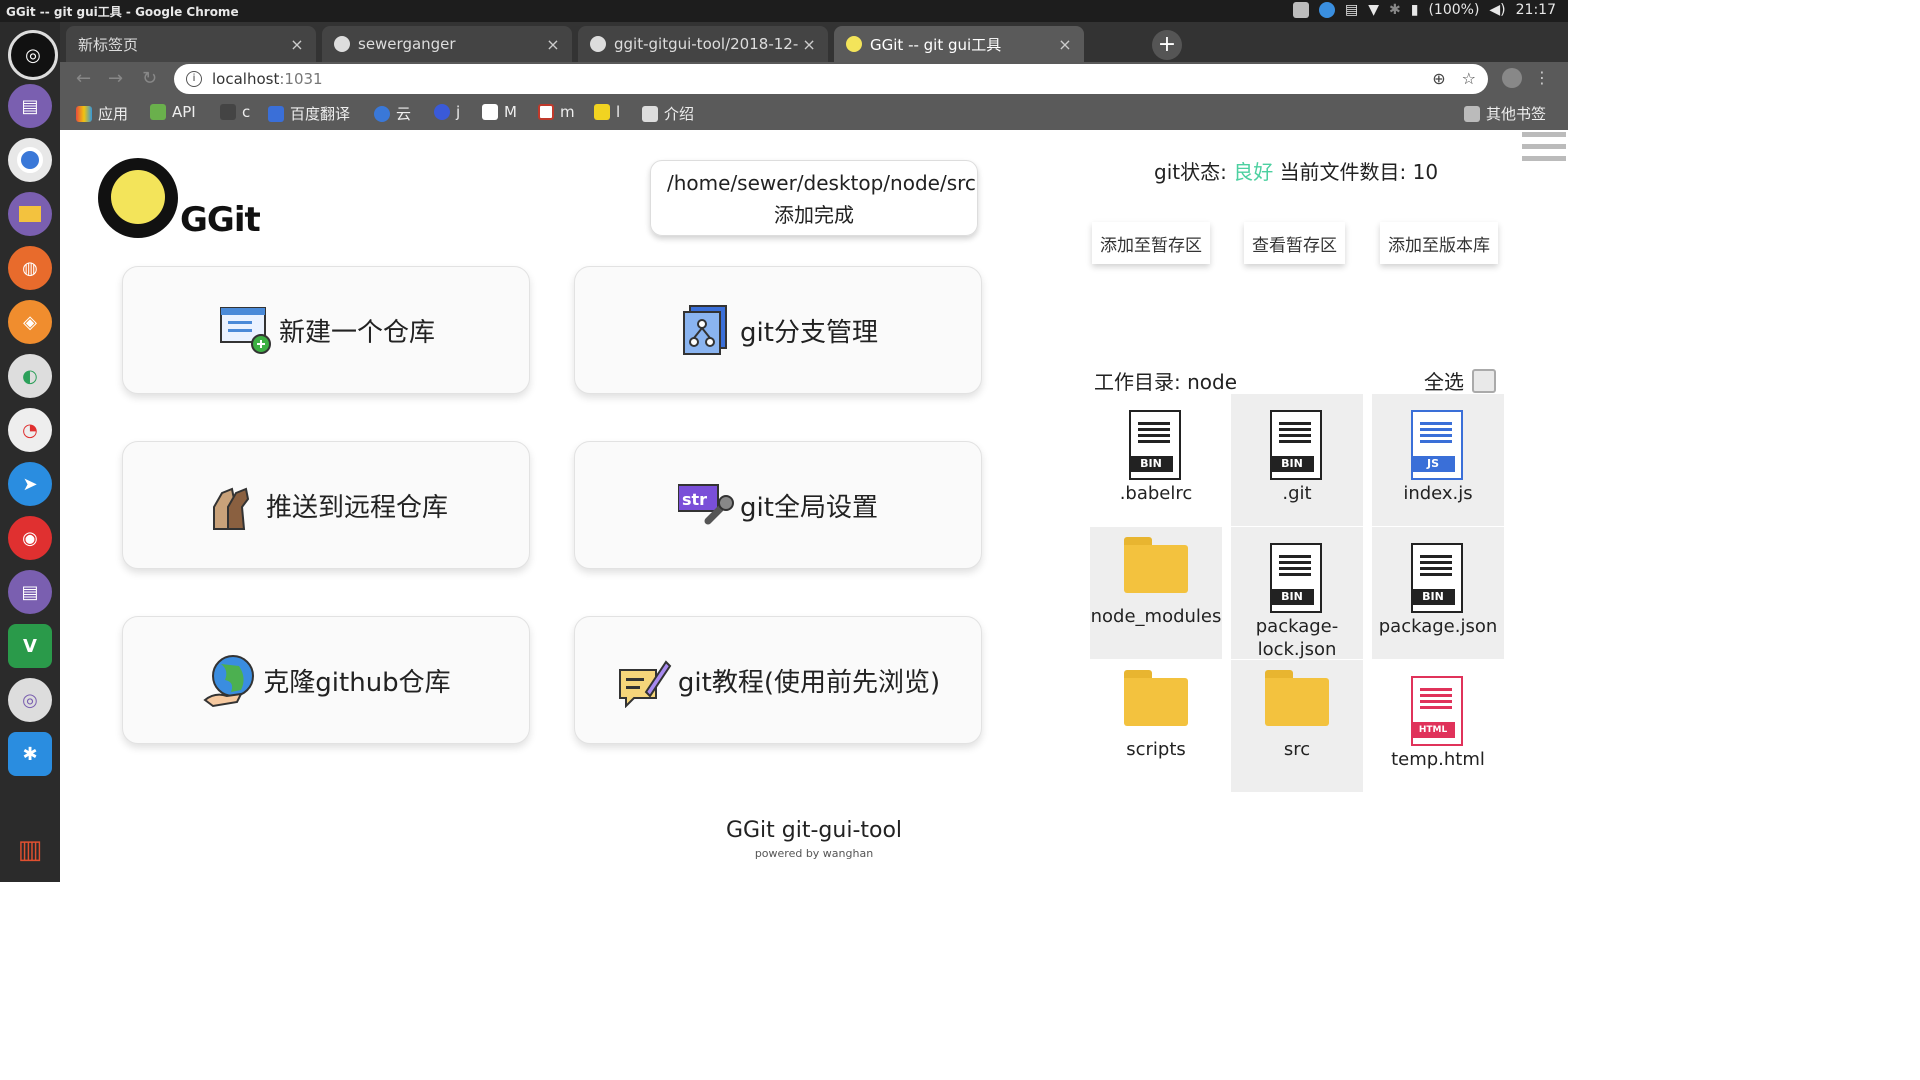 This screenshot has height=1080, width=1920. Describe the element at coordinates (556, 112) in the screenshot. I see `bookmark-m-lower: m` at that location.